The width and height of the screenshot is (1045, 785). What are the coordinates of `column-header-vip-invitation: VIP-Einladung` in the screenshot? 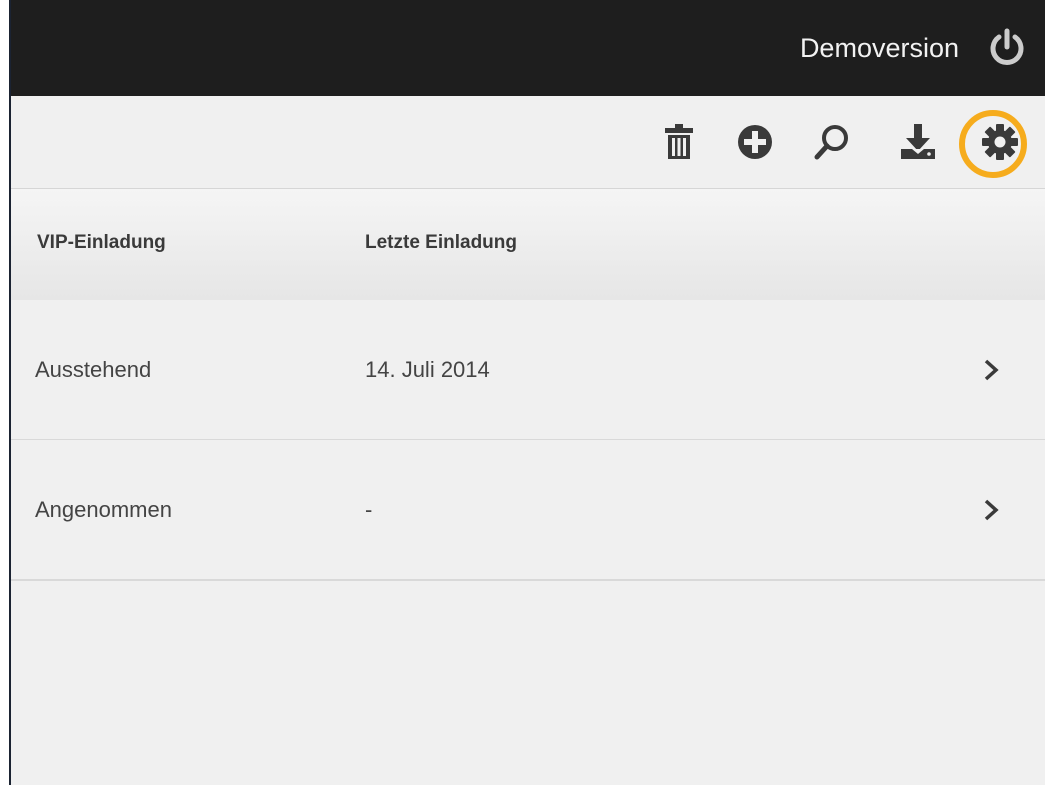 It's located at (101, 242).